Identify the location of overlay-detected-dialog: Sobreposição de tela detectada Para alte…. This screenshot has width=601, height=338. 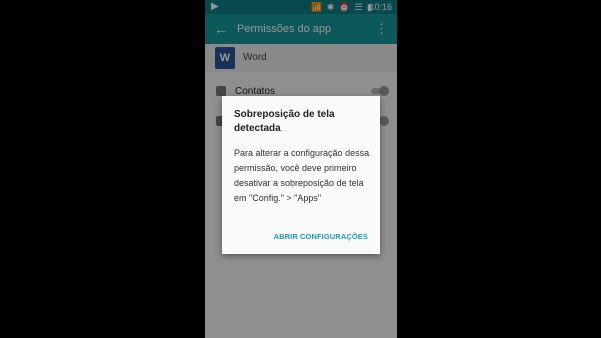
(301, 175).